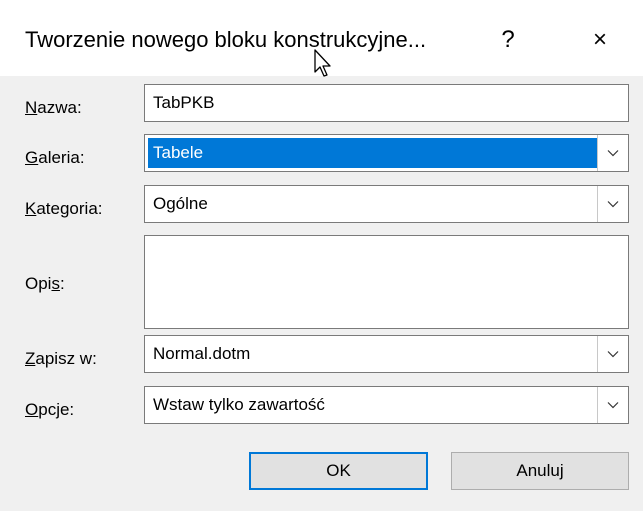  Describe the element at coordinates (386, 282) in the screenshot. I see `description-textarea` at that location.